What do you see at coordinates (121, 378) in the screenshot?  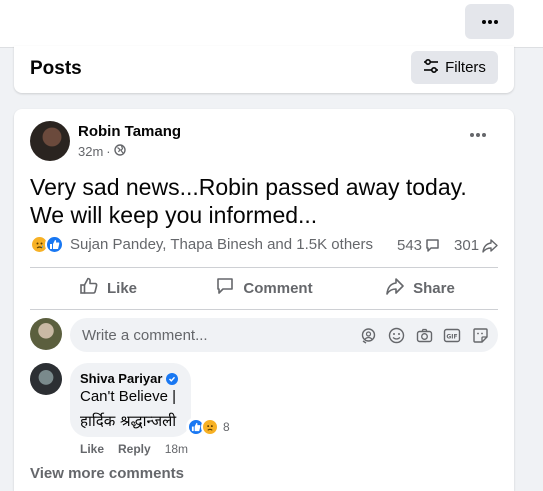 I see `commenter-name: Shiva Pariyar` at bounding box center [121, 378].